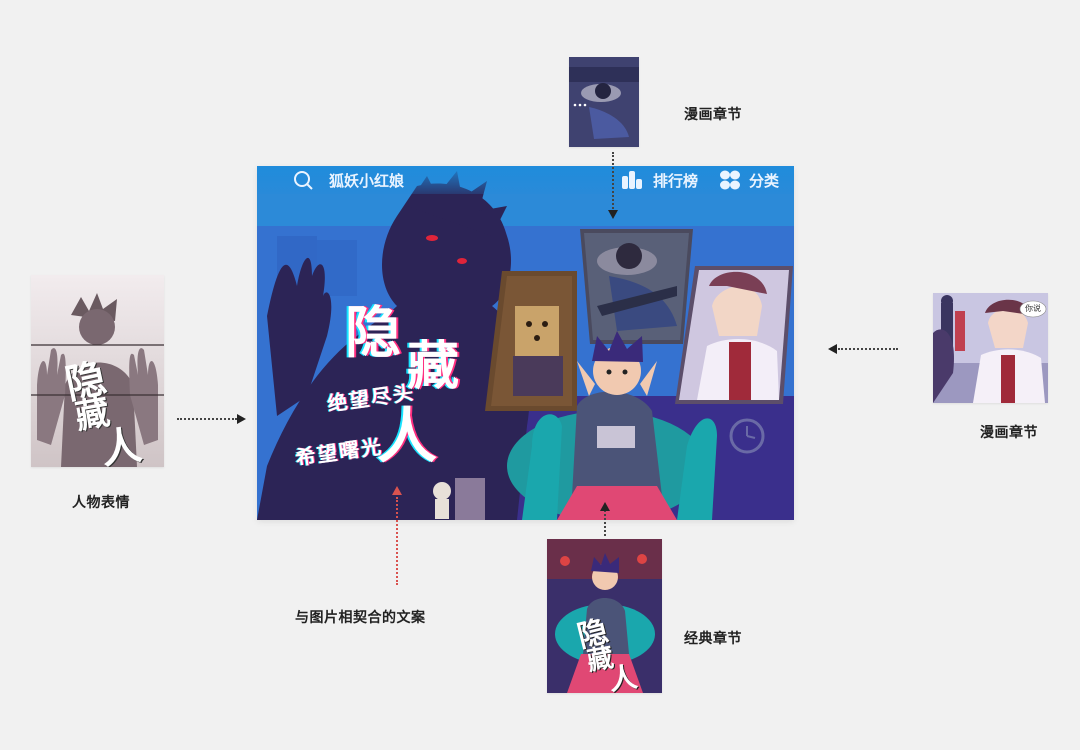  Describe the element at coordinates (303, 180) in the screenshot. I see `search-icon` at that location.